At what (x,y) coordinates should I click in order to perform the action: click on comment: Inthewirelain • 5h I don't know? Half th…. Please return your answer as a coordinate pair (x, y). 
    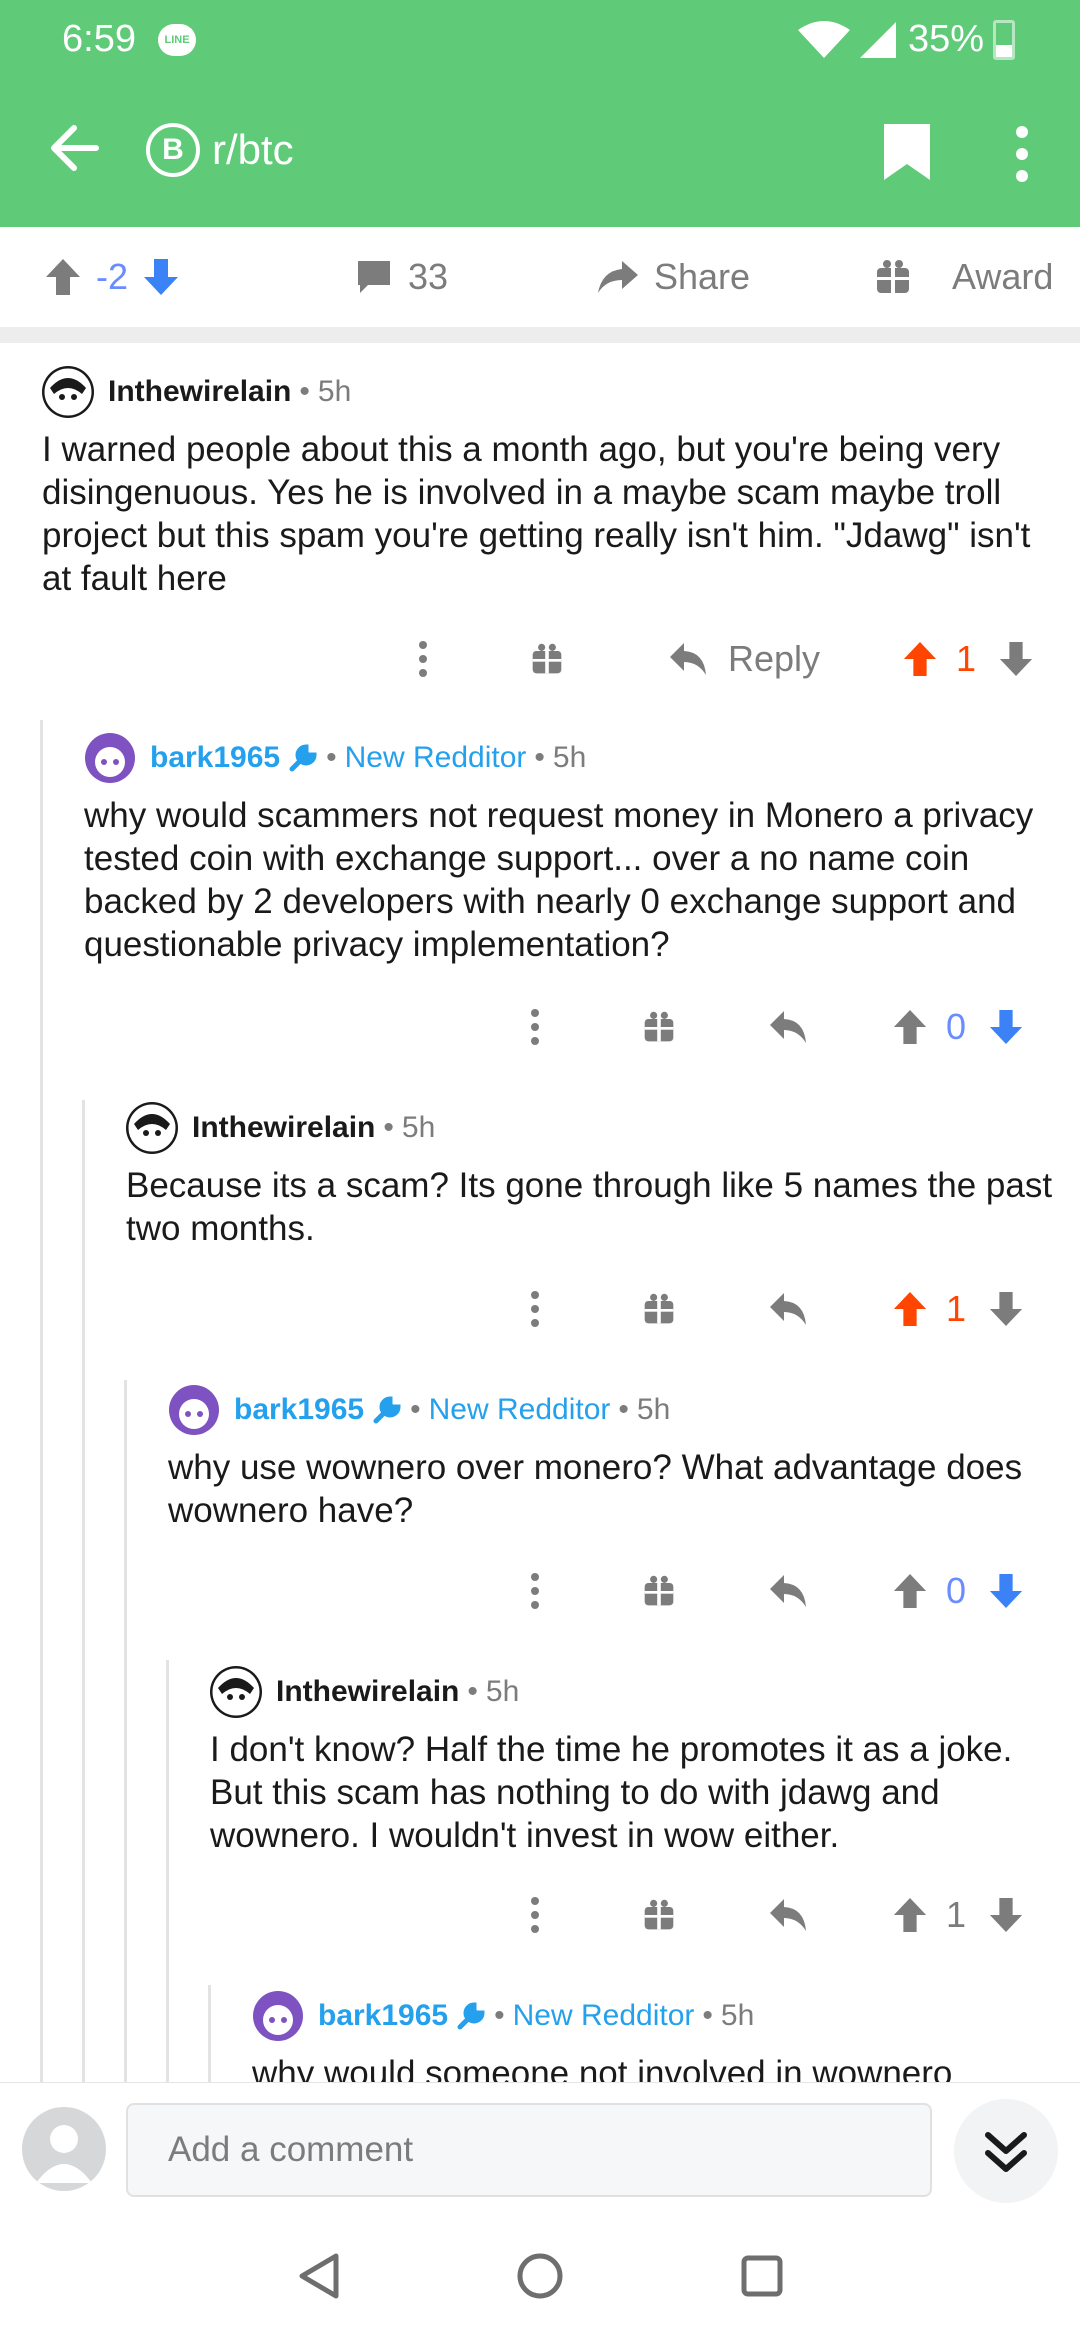
    Looking at the image, I should click on (635, 1759).